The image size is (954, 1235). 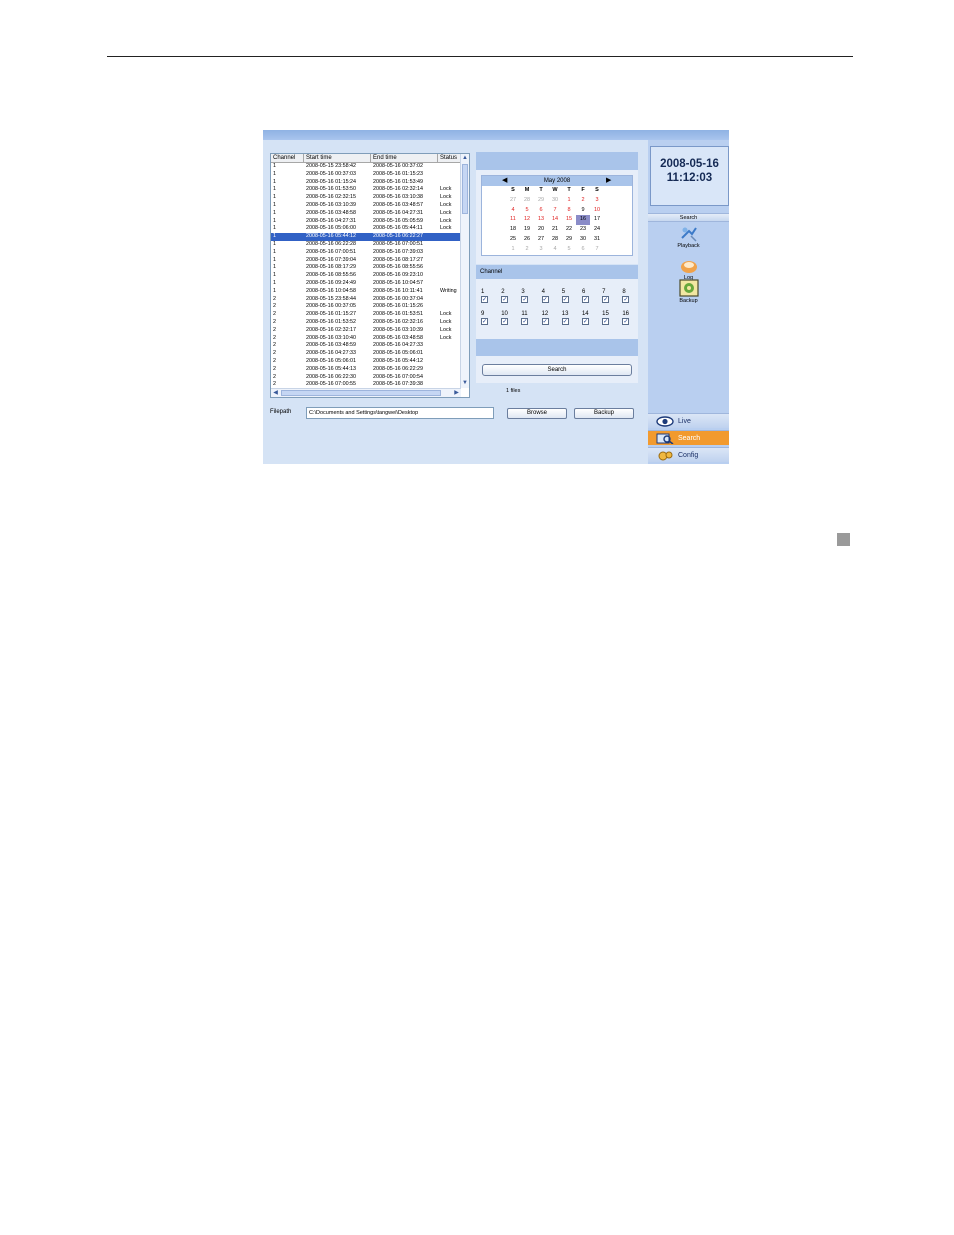 I want to click on table-row: 1 2008-05-16 08:17:29 2008-05-16 08:55:56, so click(x=366, y=268).